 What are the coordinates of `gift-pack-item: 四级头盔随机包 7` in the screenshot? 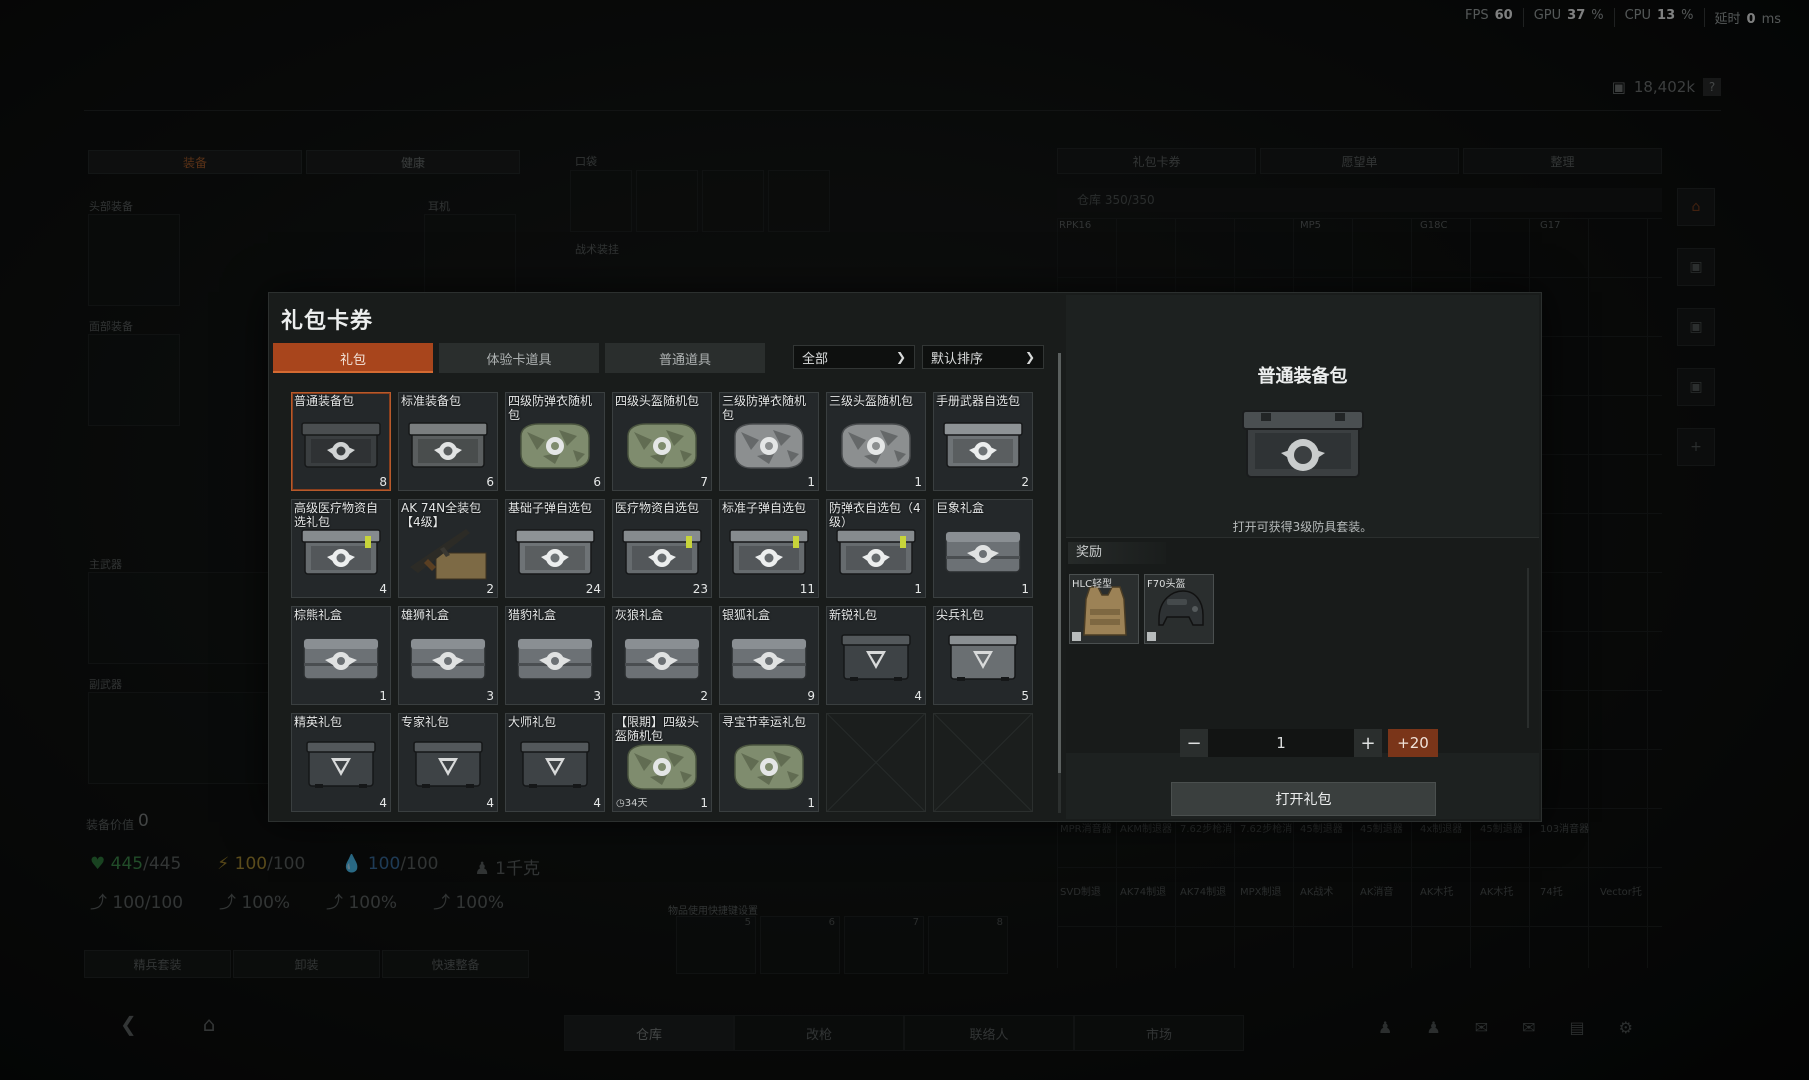 It's located at (662, 441).